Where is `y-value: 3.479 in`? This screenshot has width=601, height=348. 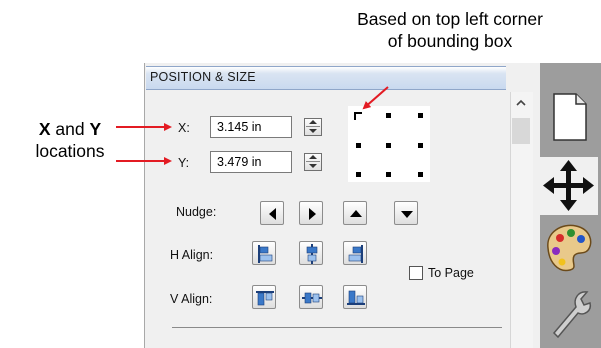
y-value: 3.479 in is located at coordinates (239, 162).